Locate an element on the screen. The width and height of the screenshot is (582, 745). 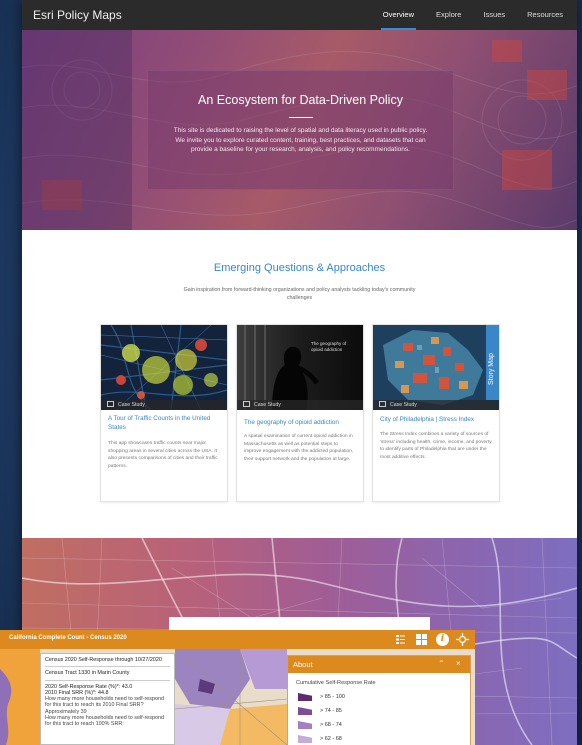
about-title: About is located at coordinates (303, 664).